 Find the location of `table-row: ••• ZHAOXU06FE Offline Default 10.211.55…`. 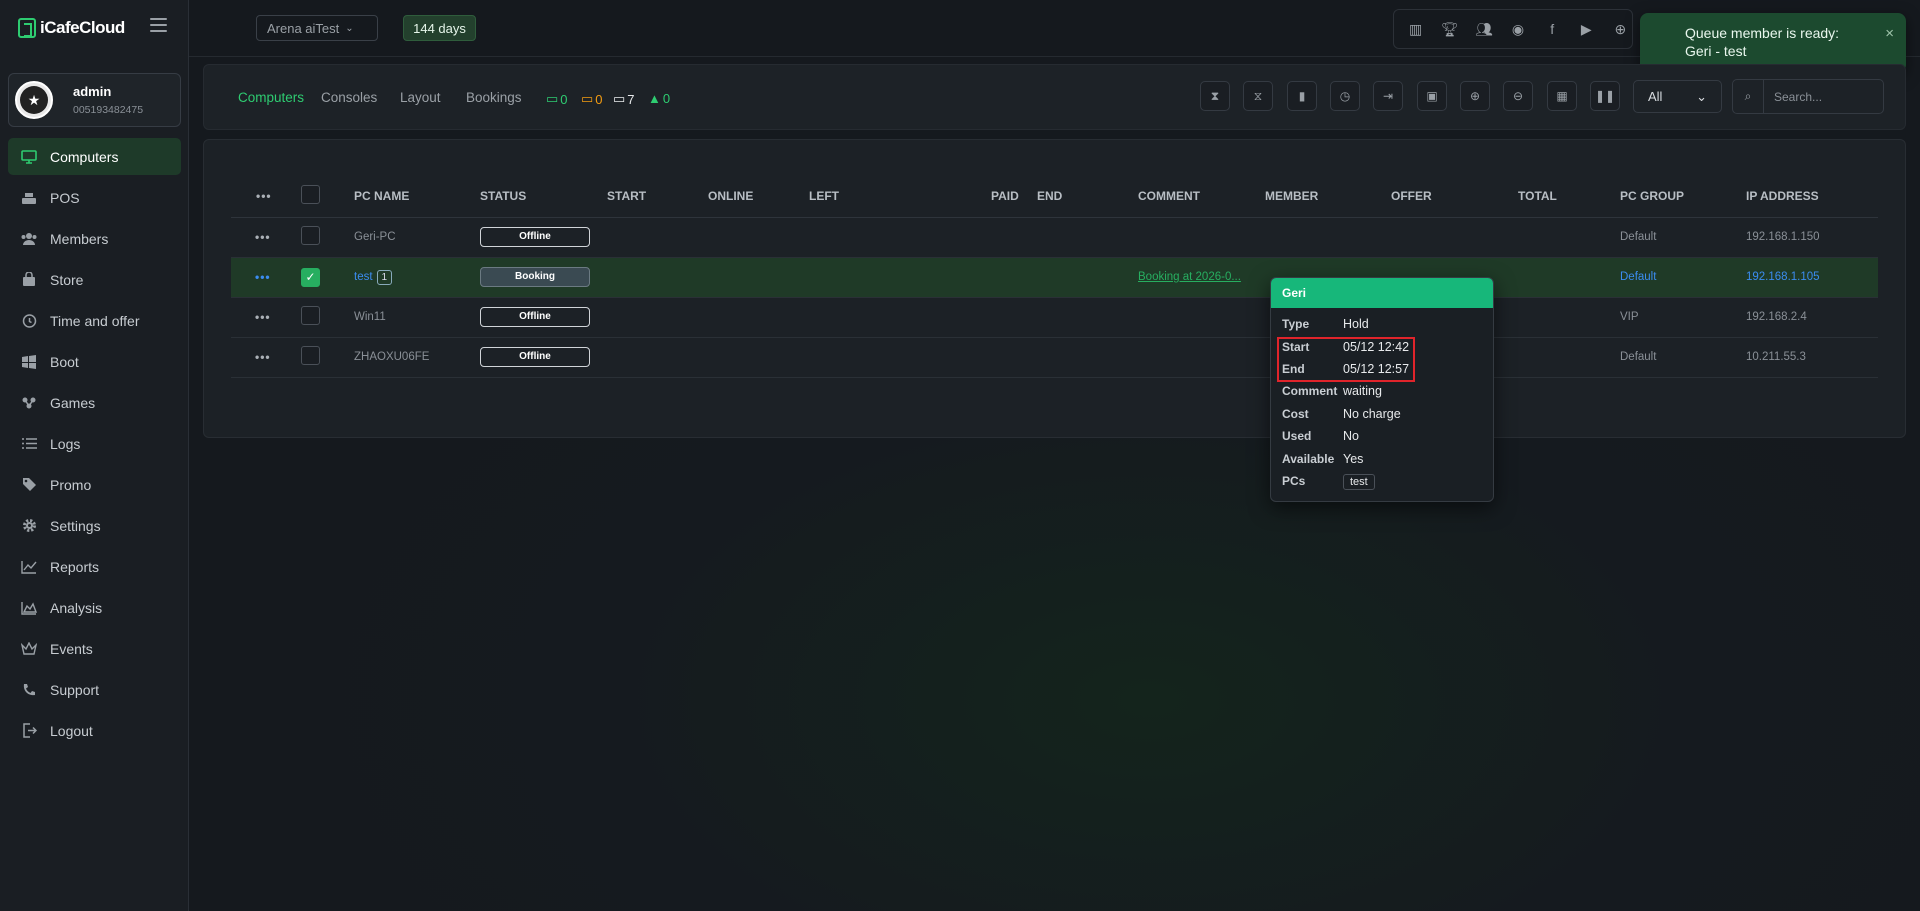

table-row: ••• ZHAOXU06FE Offline Default 10.211.55… is located at coordinates (1054, 357).